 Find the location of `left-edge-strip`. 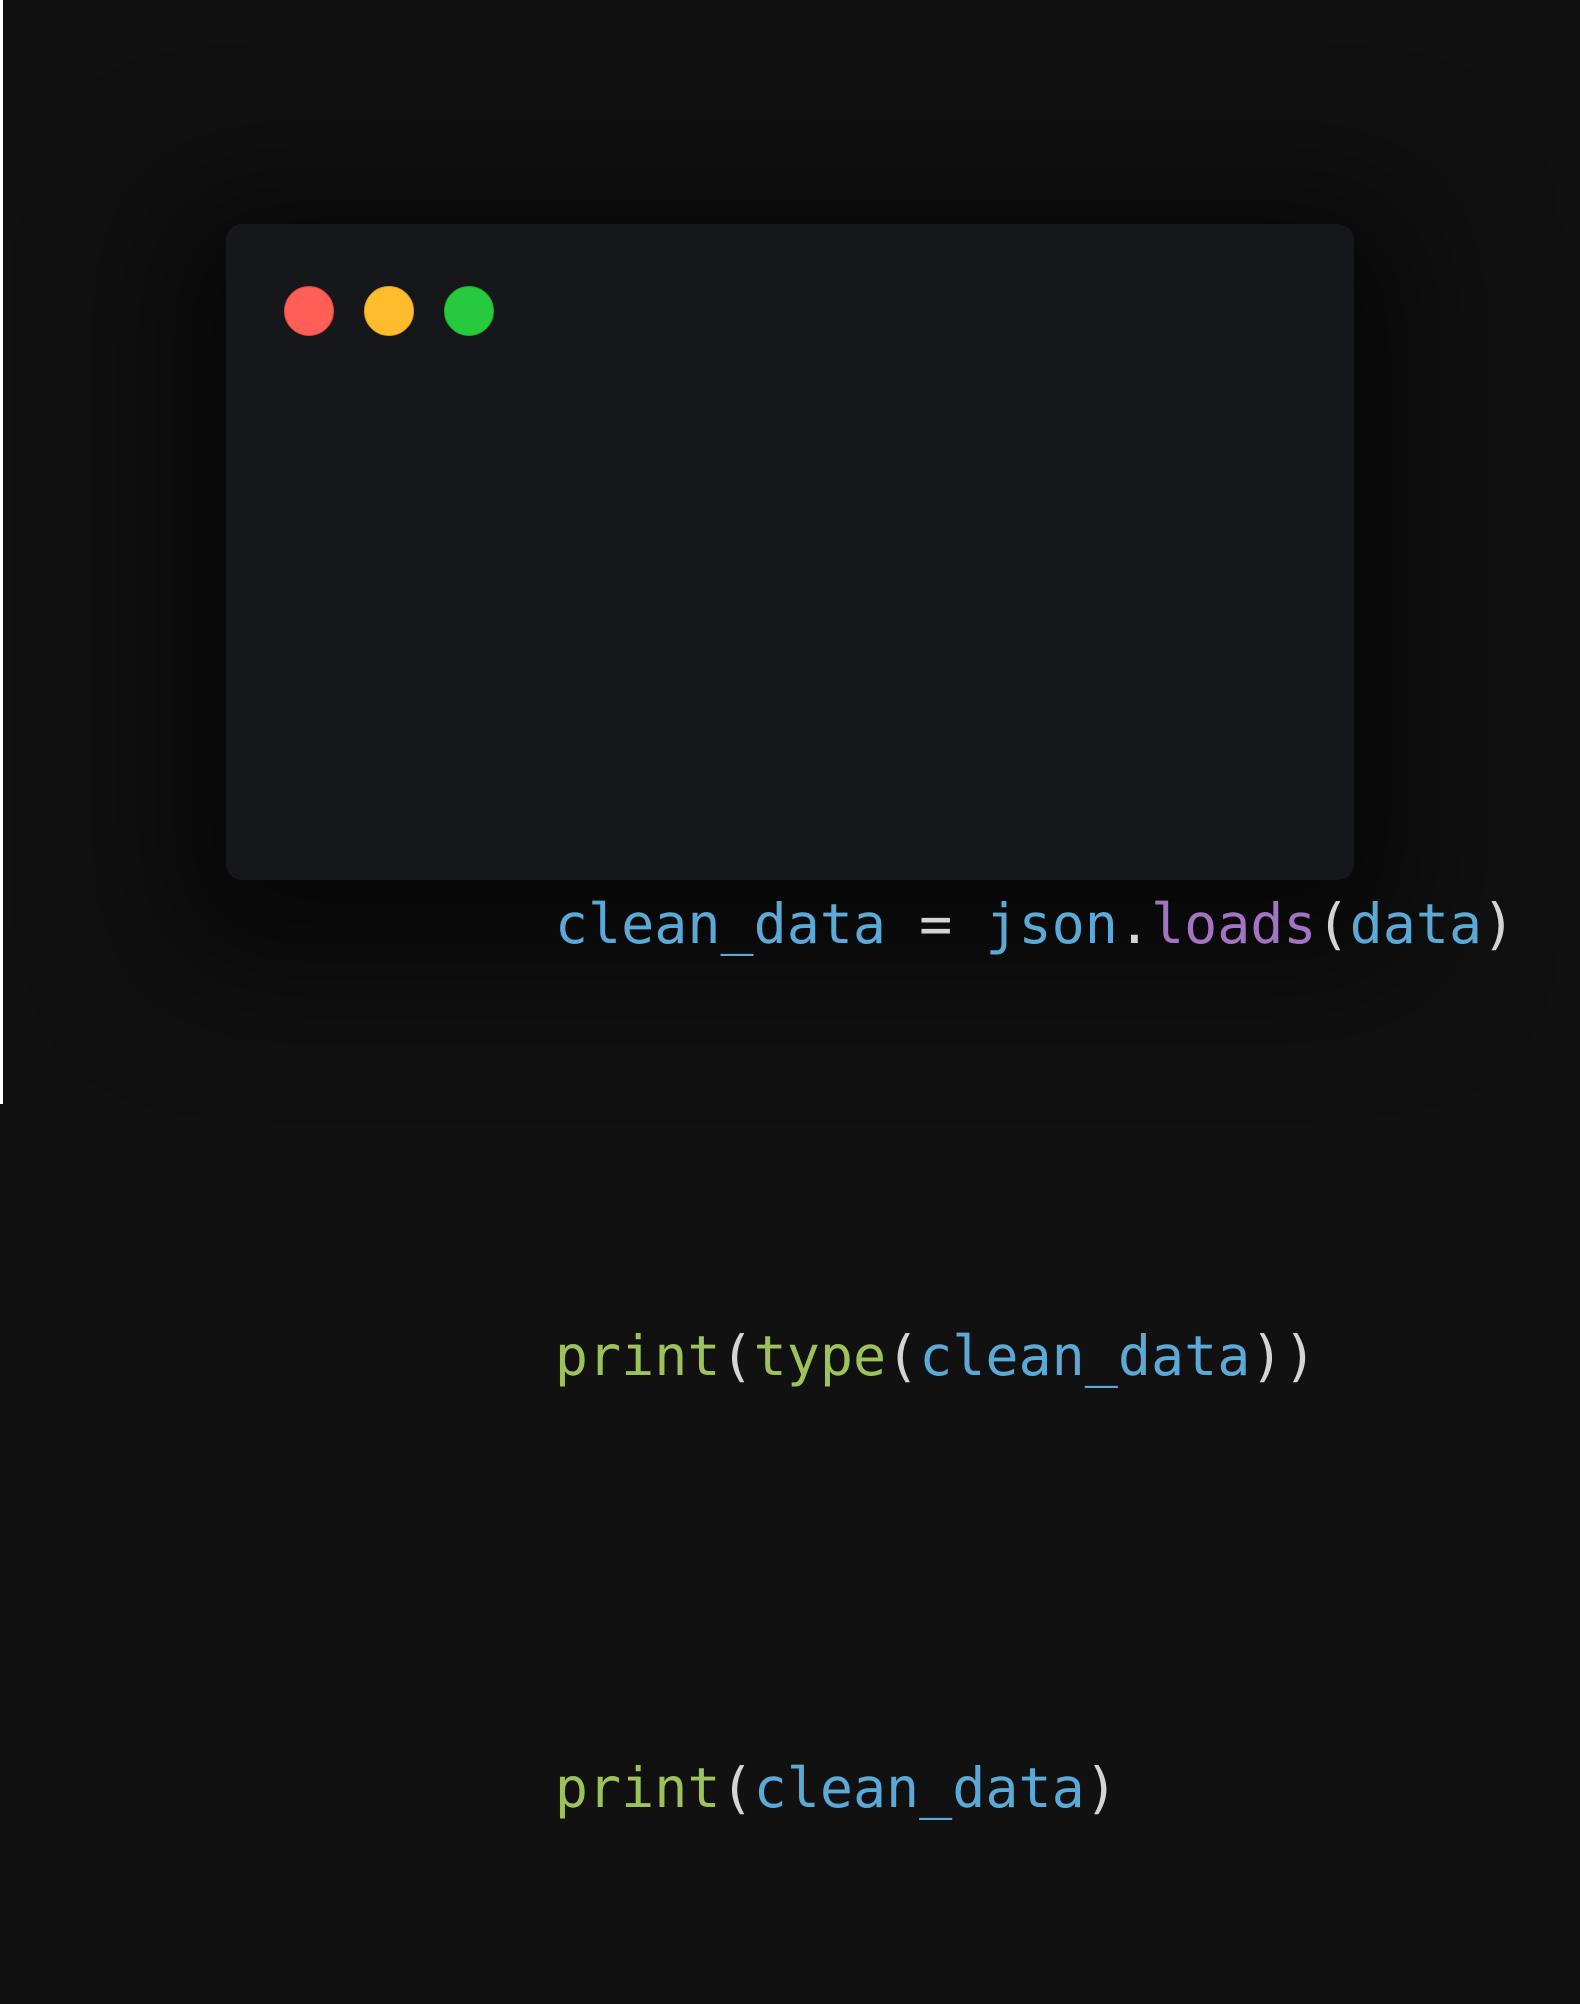

left-edge-strip is located at coordinates (1, 552).